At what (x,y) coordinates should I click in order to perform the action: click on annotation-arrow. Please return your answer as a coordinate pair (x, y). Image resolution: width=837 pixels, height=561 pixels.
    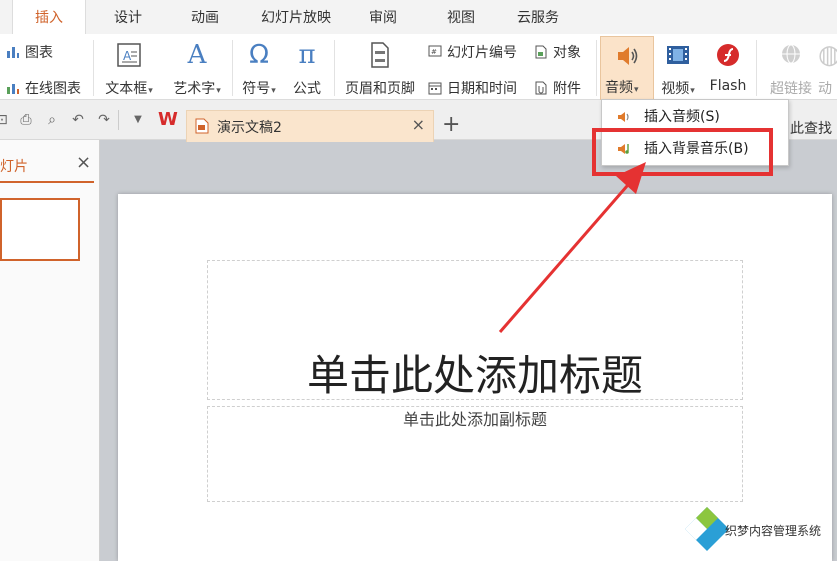
    Looking at the image, I should click on (572, 247).